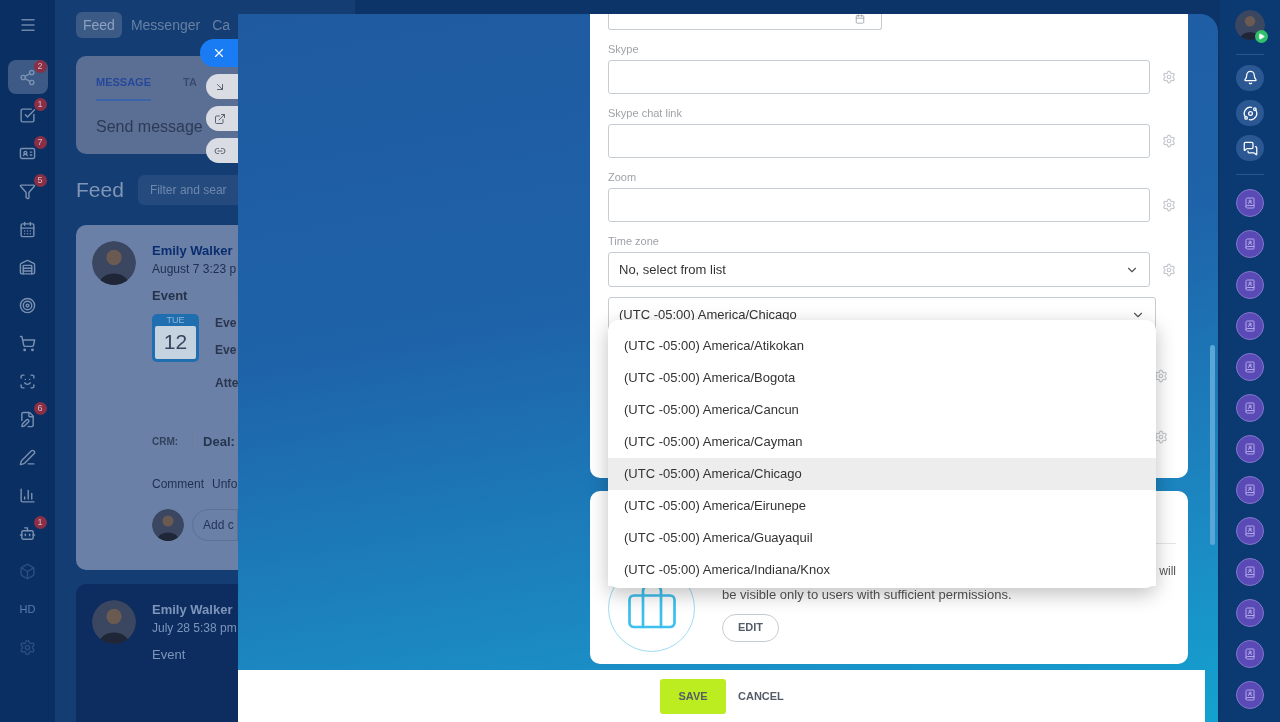 Image resolution: width=1280 pixels, height=722 pixels. Describe the element at coordinates (882, 378) in the screenshot. I see `timezone-option: (UTC -05:00) America/Bogota` at that location.